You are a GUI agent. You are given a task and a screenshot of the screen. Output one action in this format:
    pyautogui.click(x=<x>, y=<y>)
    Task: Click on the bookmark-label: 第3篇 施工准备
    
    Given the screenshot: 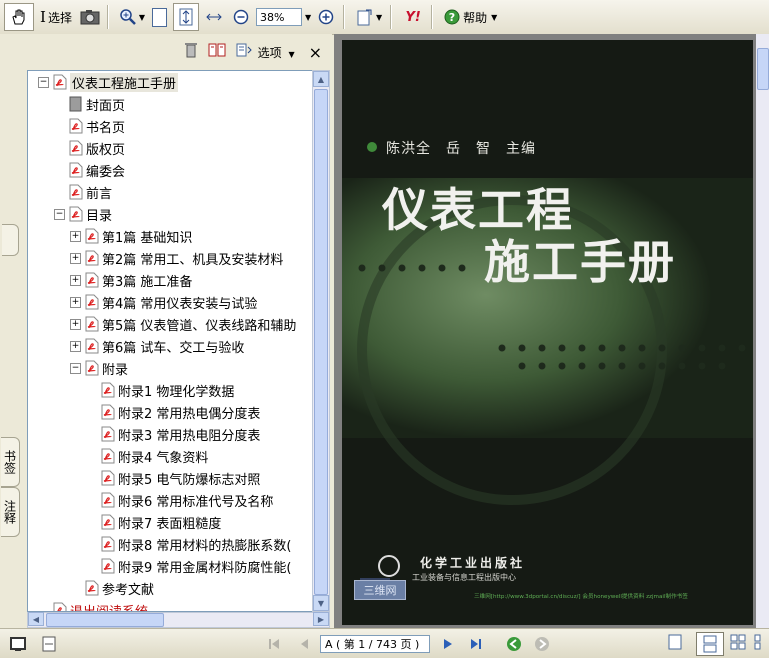 What is the action you would take?
    pyautogui.click(x=147, y=282)
    